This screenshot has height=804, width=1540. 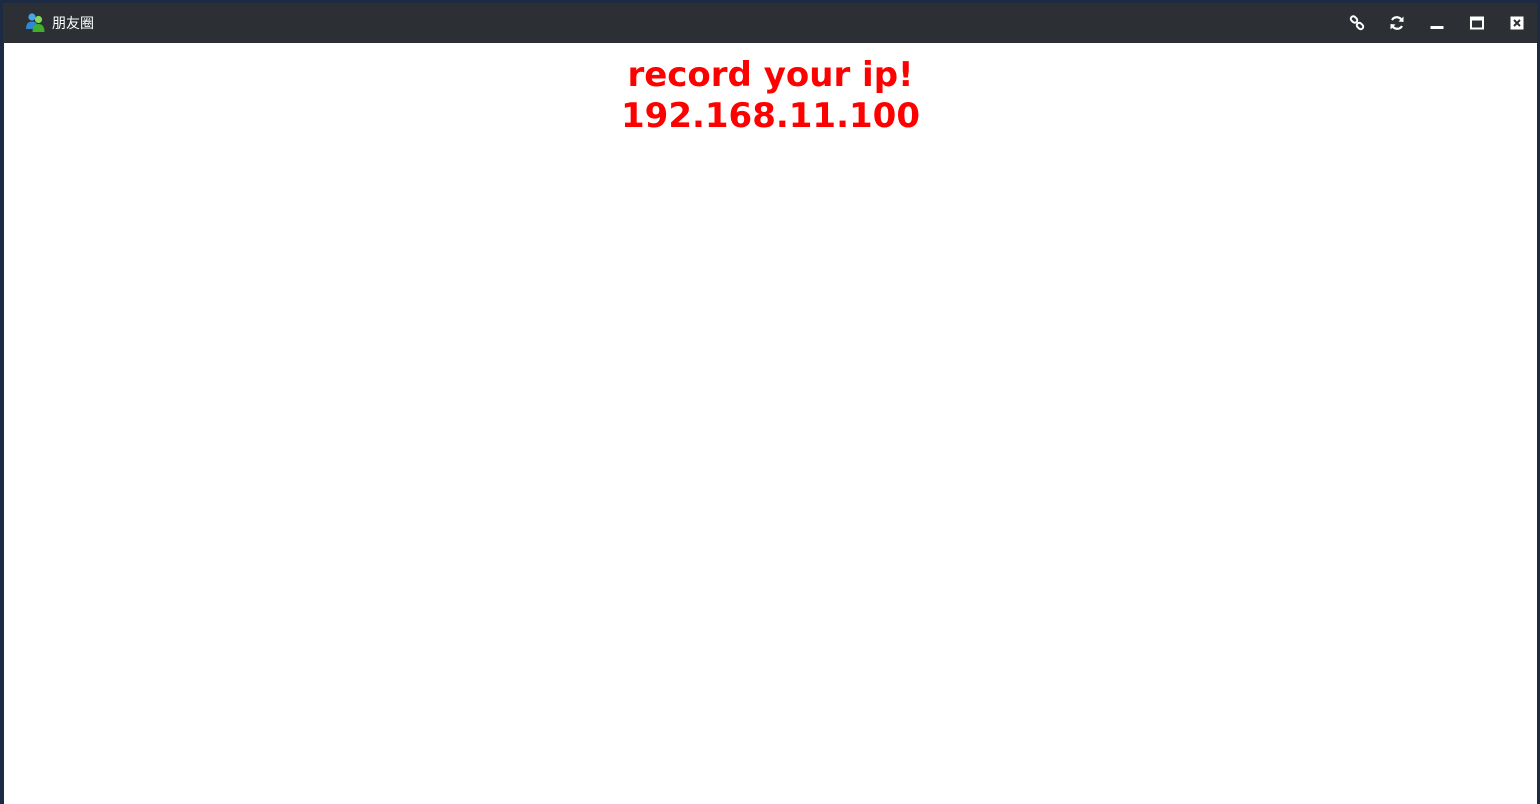 I want to click on minimize-icon, so click(x=1437, y=23).